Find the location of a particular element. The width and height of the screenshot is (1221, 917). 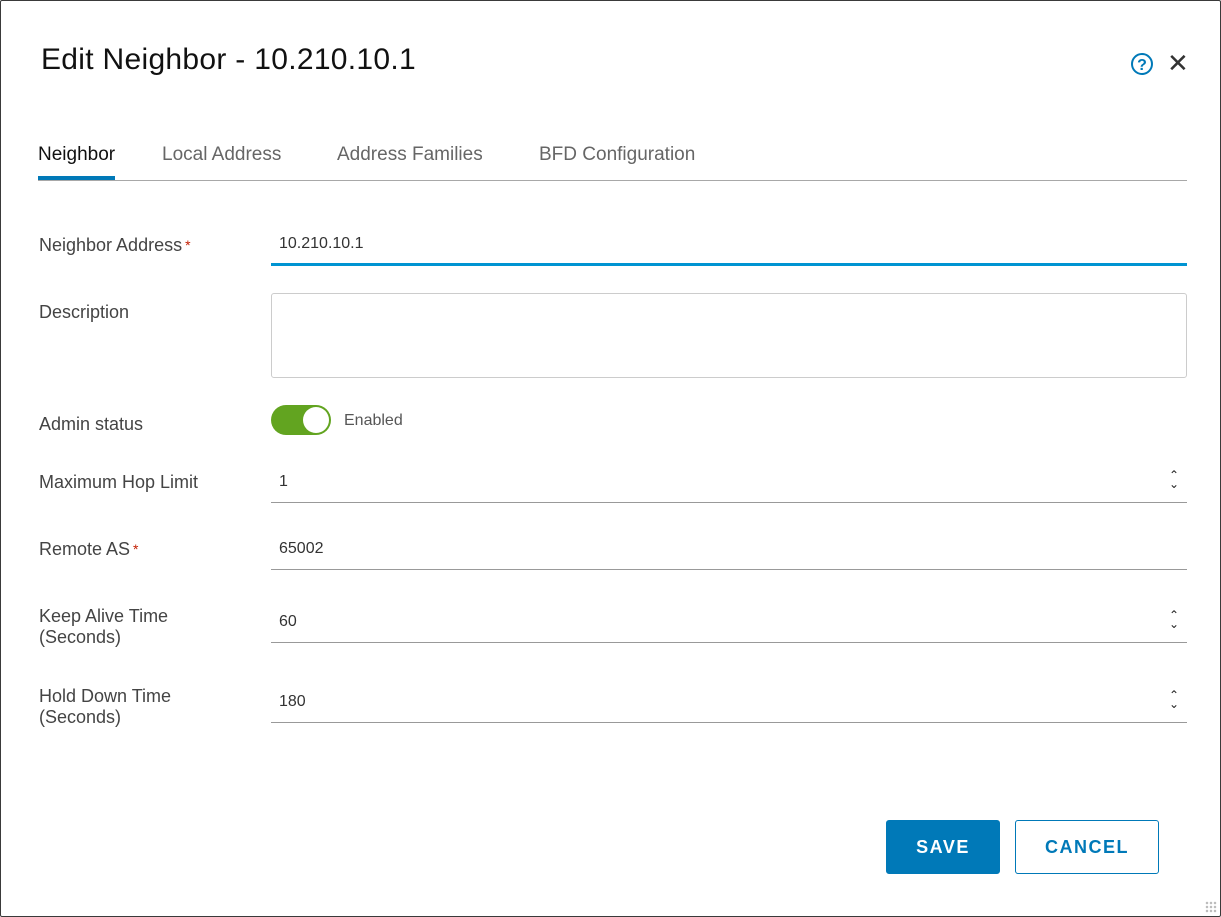

neighbor-address-label: Neighbor Address * is located at coordinates (115, 245).